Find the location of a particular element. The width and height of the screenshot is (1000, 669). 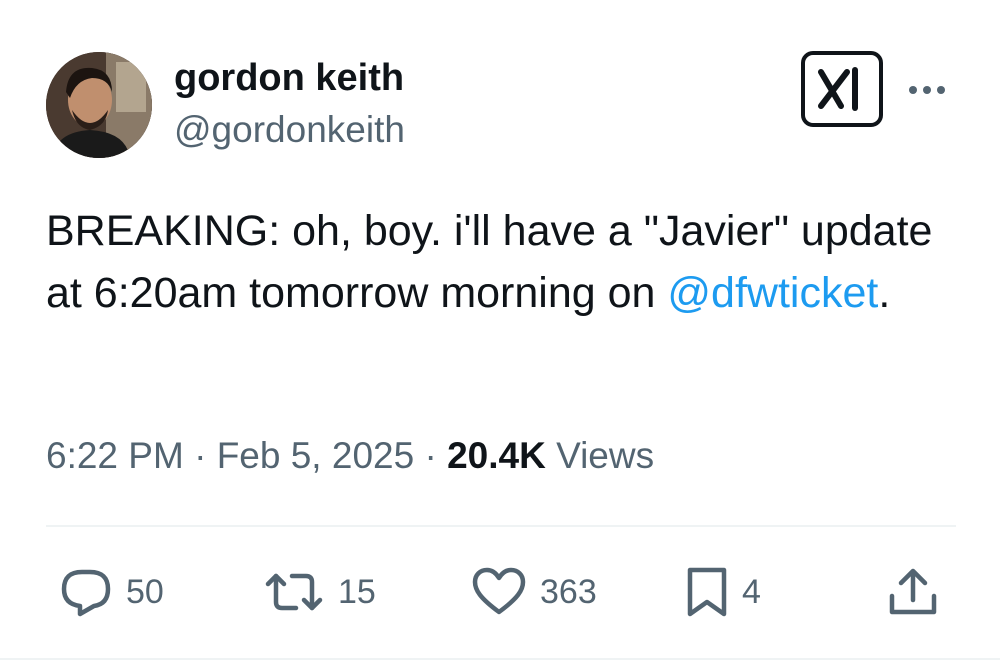

retweet-icon is located at coordinates (294, 592).